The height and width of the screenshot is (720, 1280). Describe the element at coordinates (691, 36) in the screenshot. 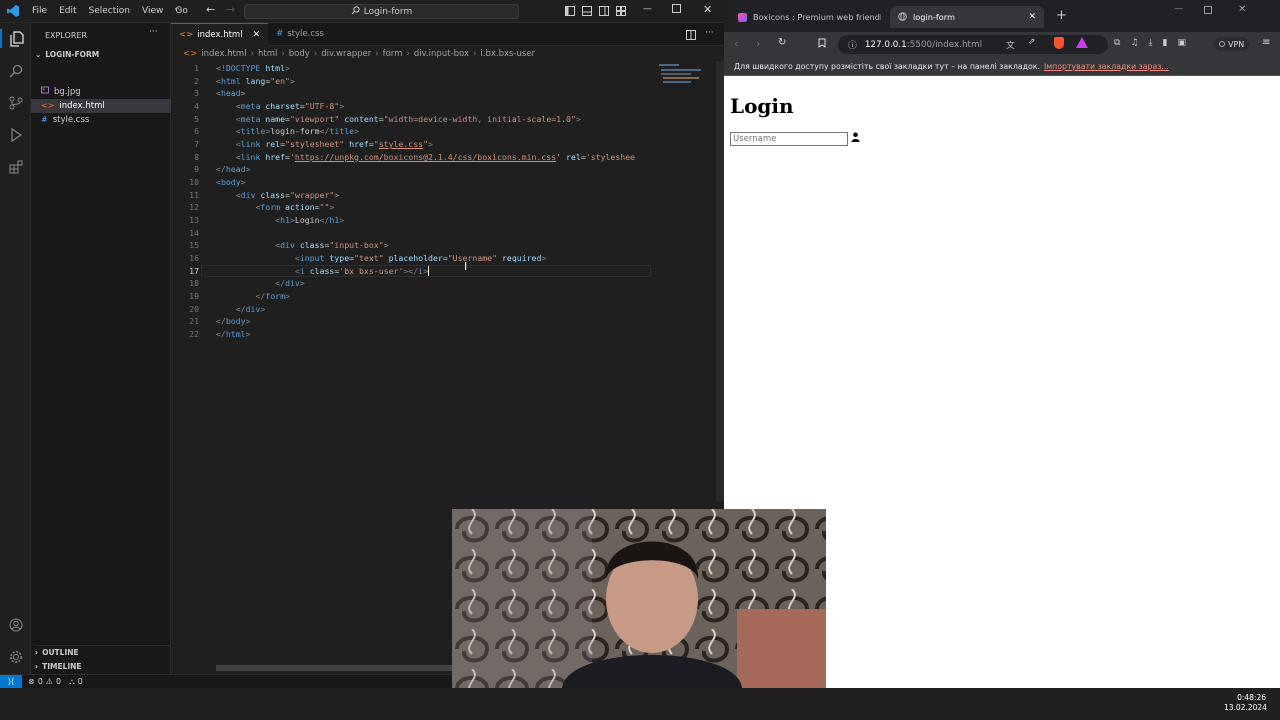

I see `split-editor-icon` at that location.